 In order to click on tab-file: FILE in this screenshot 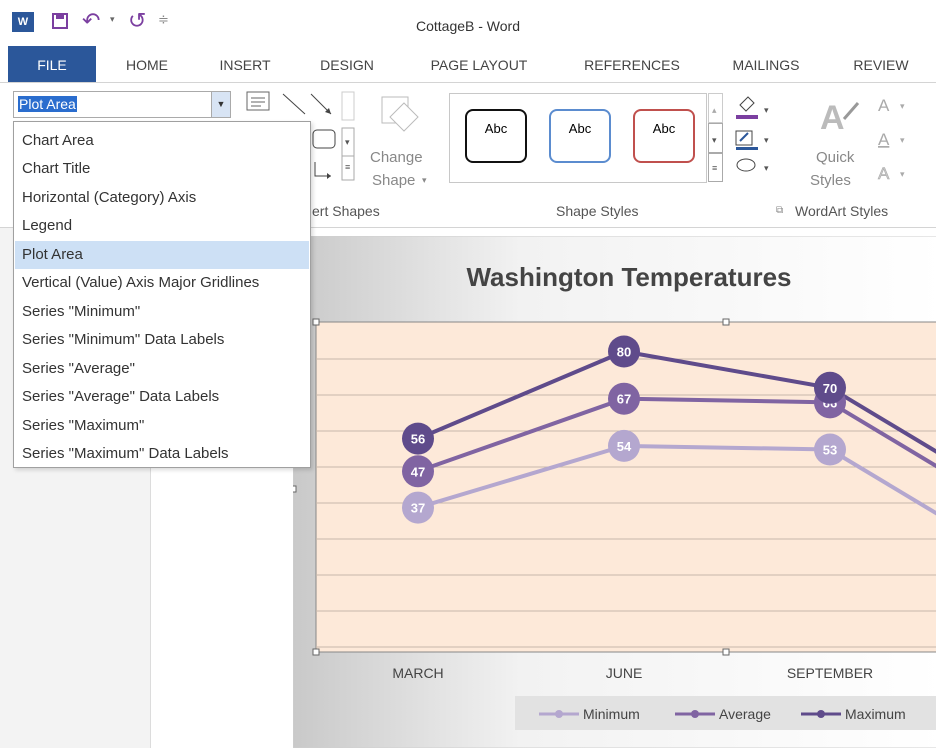, I will do `click(52, 64)`.